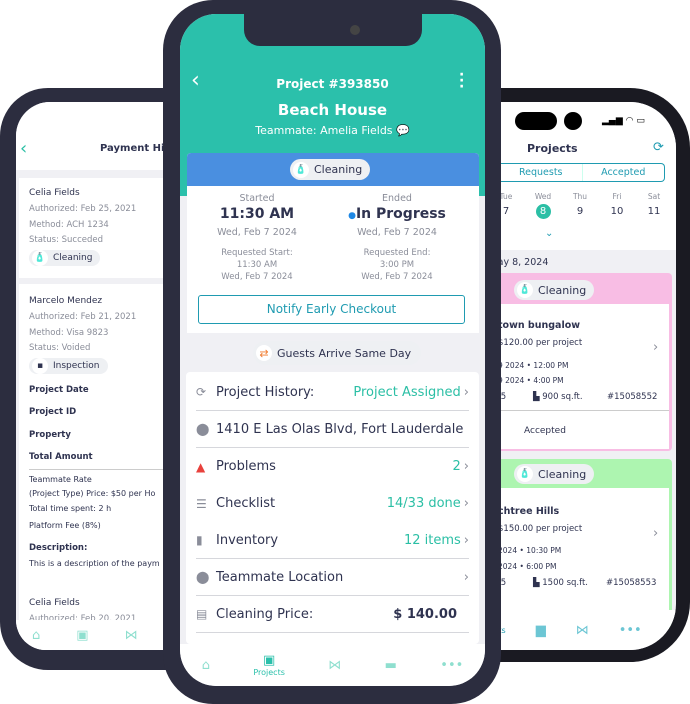  I want to click on row-value: 14/33 done, so click(423, 503).